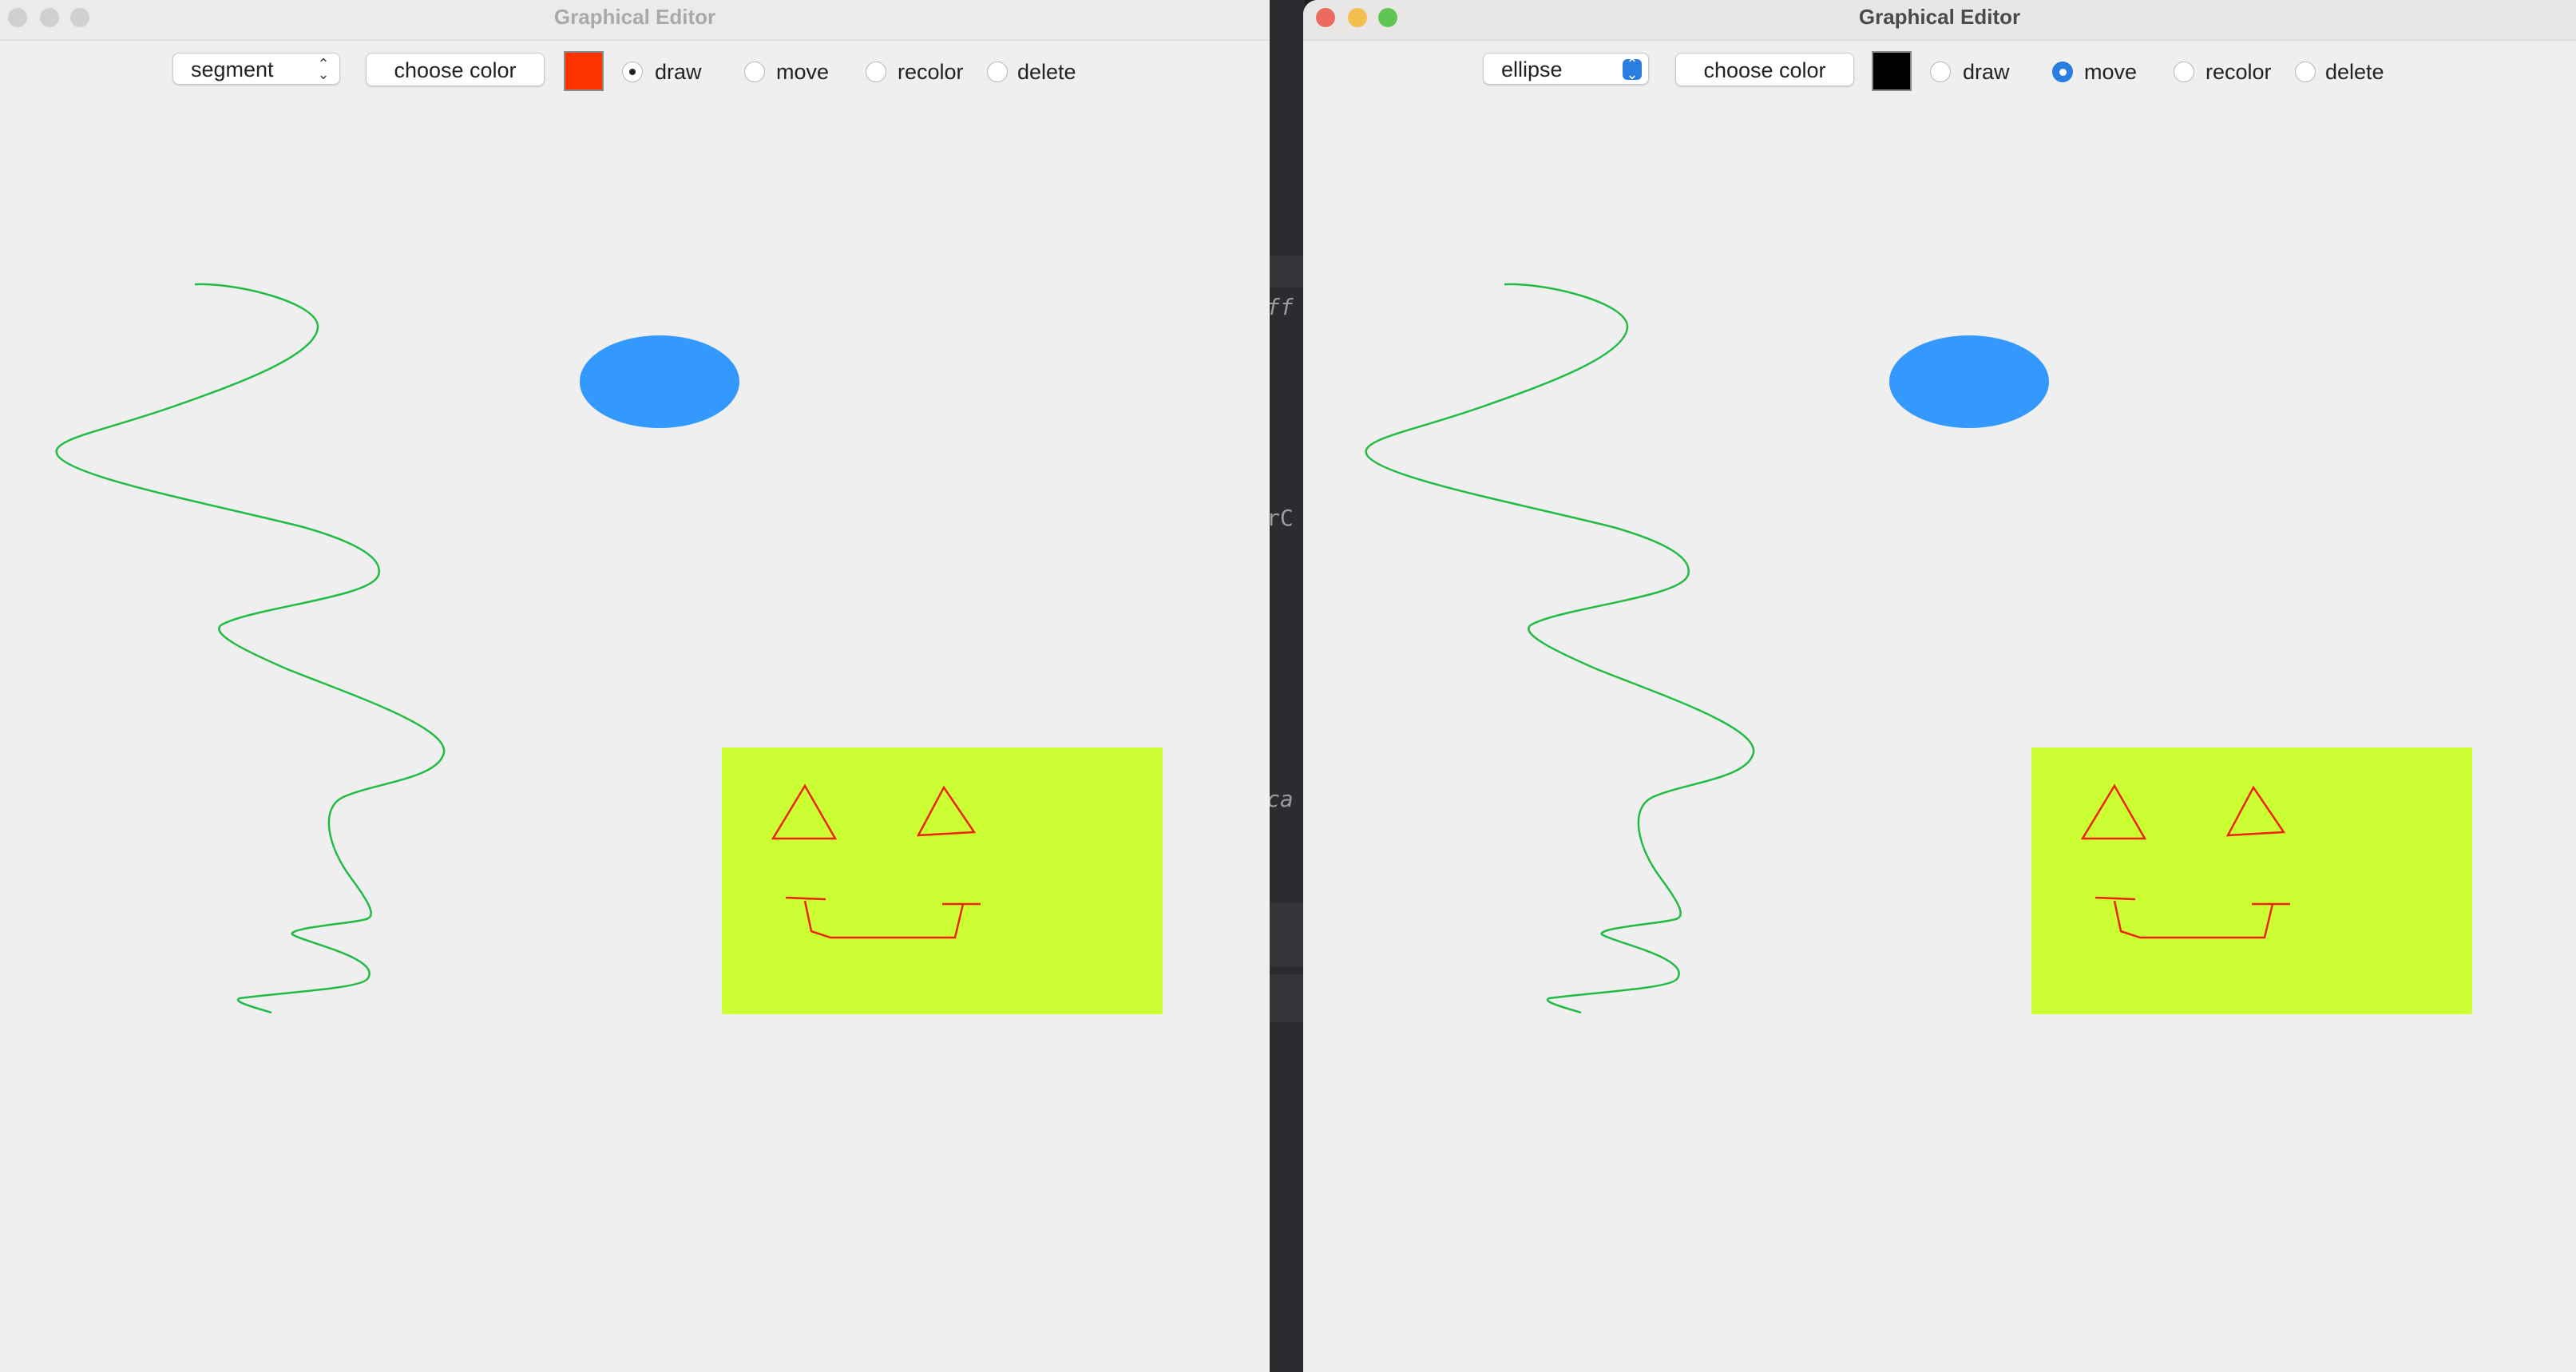 Image resolution: width=2576 pixels, height=1372 pixels. I want to click on code-snippet: ff, so click(1280, 307).